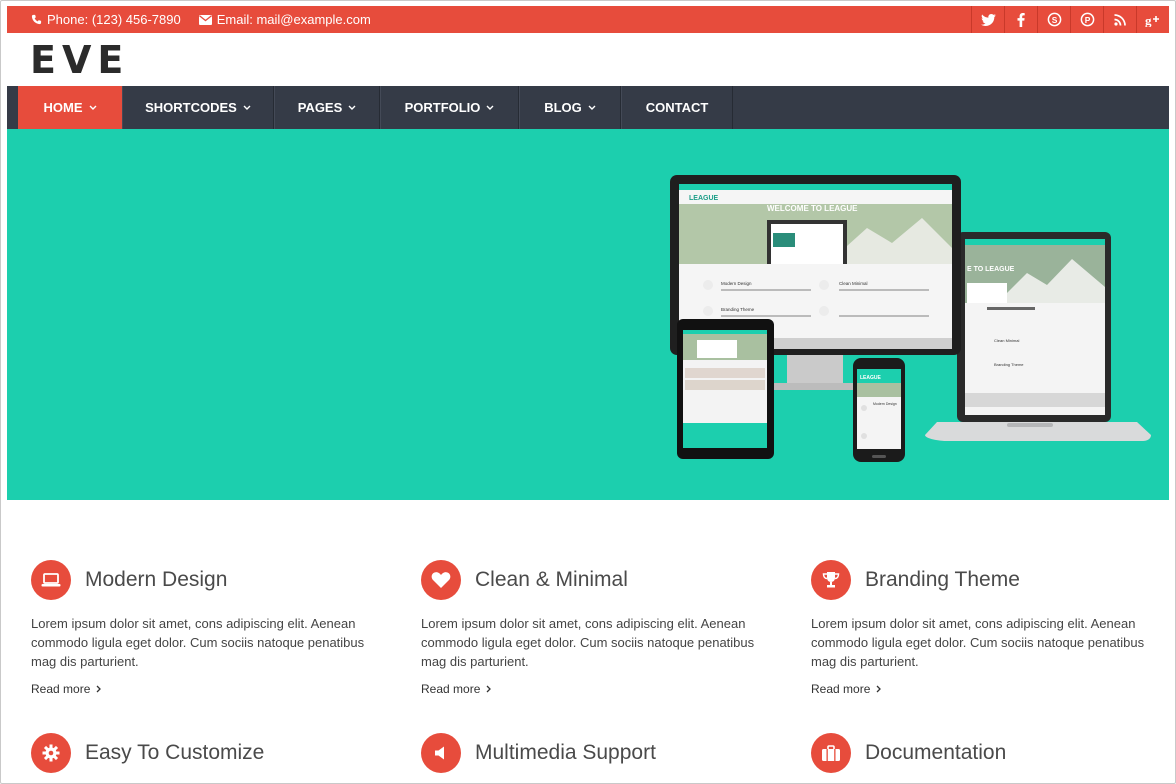  I want to click on nav-contact: CONTACT, so click(677, 107).